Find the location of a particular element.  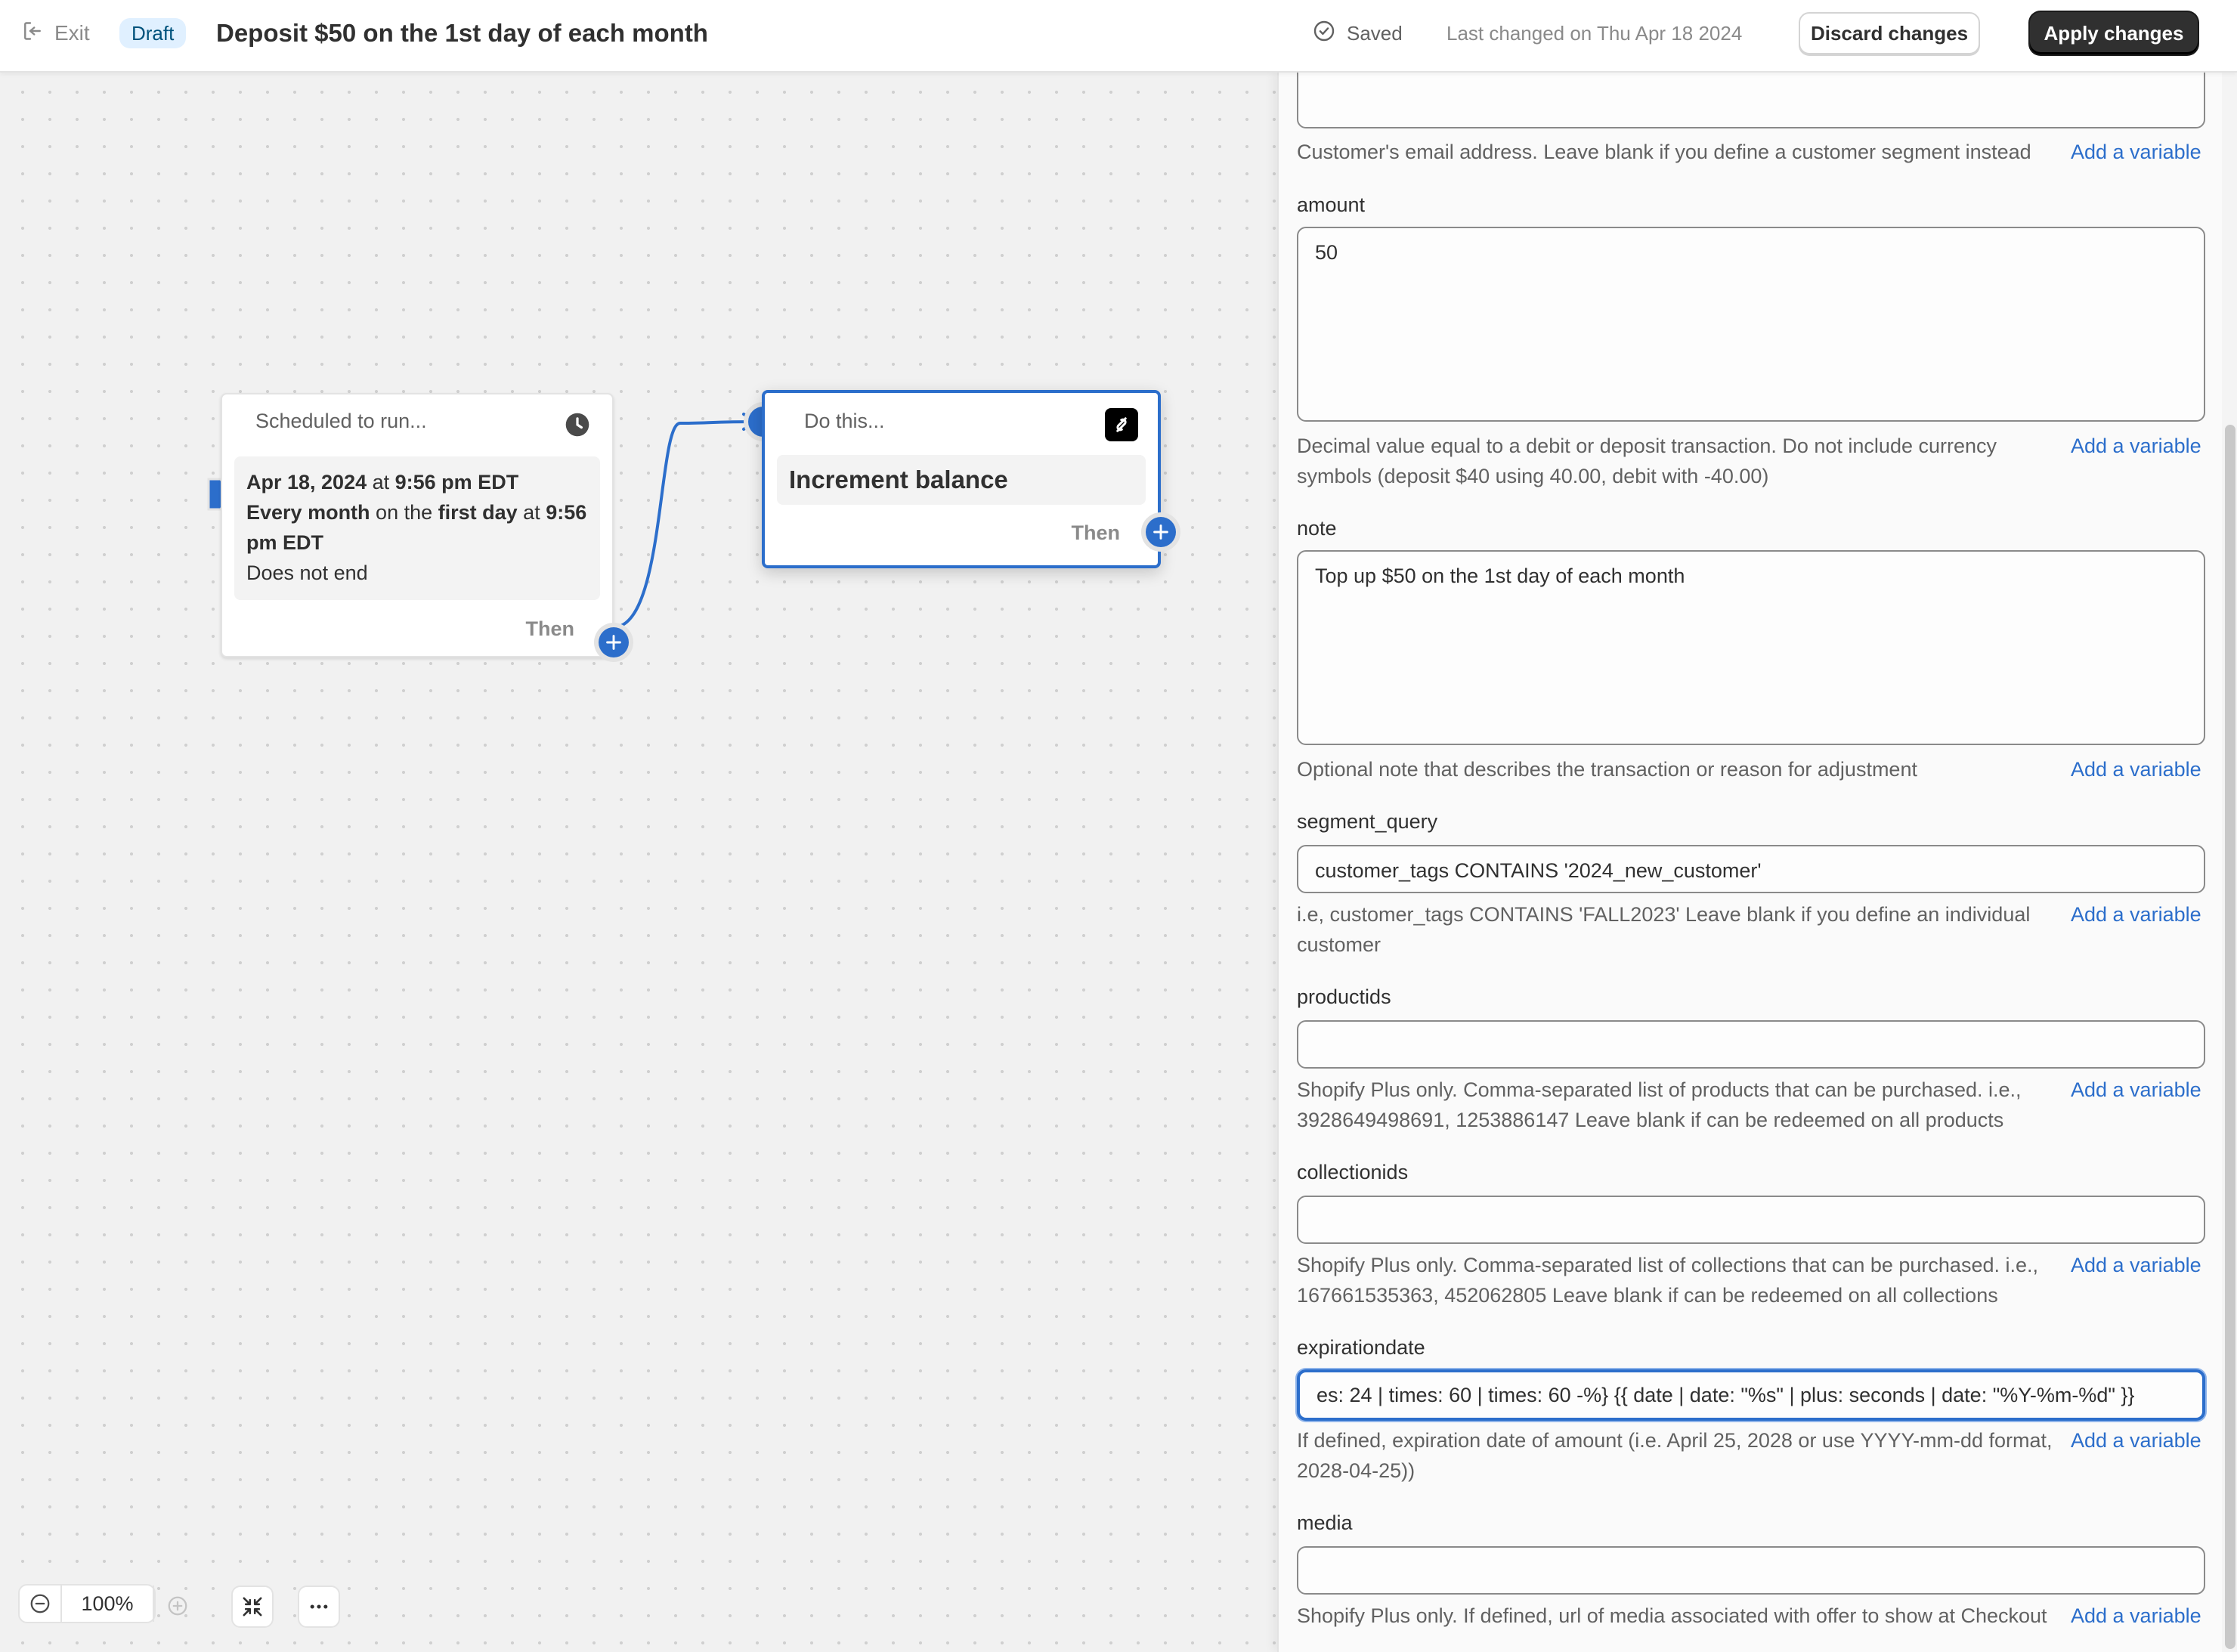

connector-line is located at coordinates (685, 521).